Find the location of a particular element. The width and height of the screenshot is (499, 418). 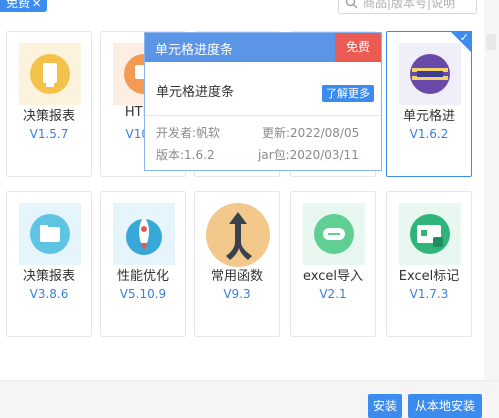

plugin-version: V3.8.6 is located at coordinates (49, 294).